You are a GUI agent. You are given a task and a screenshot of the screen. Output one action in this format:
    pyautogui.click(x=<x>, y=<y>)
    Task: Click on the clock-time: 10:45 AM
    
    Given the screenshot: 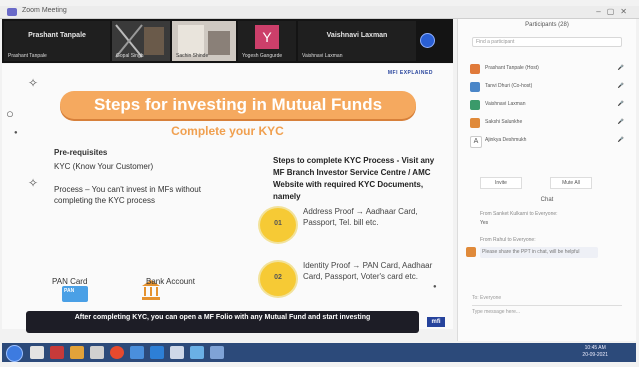 What is the action you would take?
    pyautogui.click(x=595, y=348)
    